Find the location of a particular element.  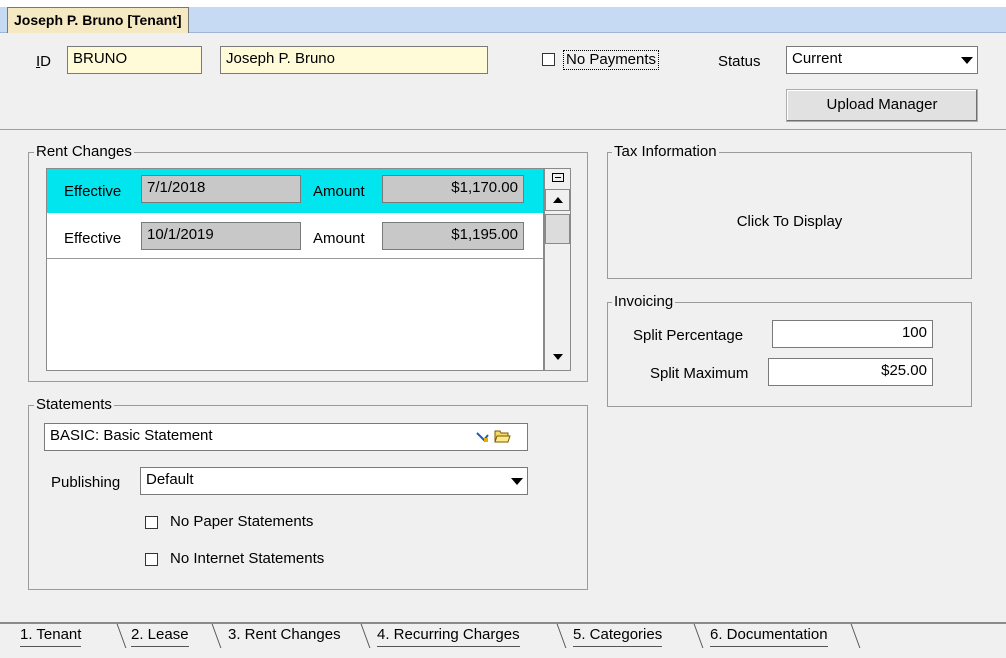

id-field: BRUNO is located at coordinates (134, 60).